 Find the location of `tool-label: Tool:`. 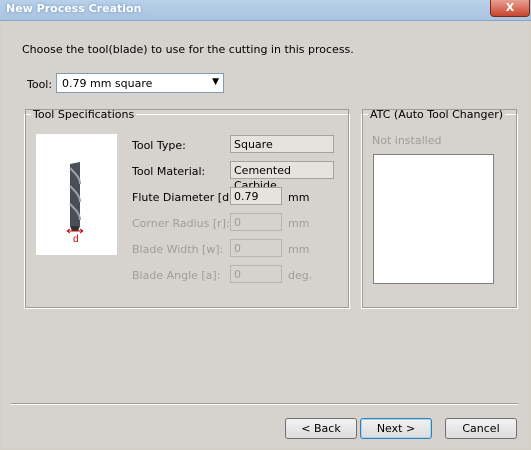

tool-label: Tool: is located at coordinates (40, 84).